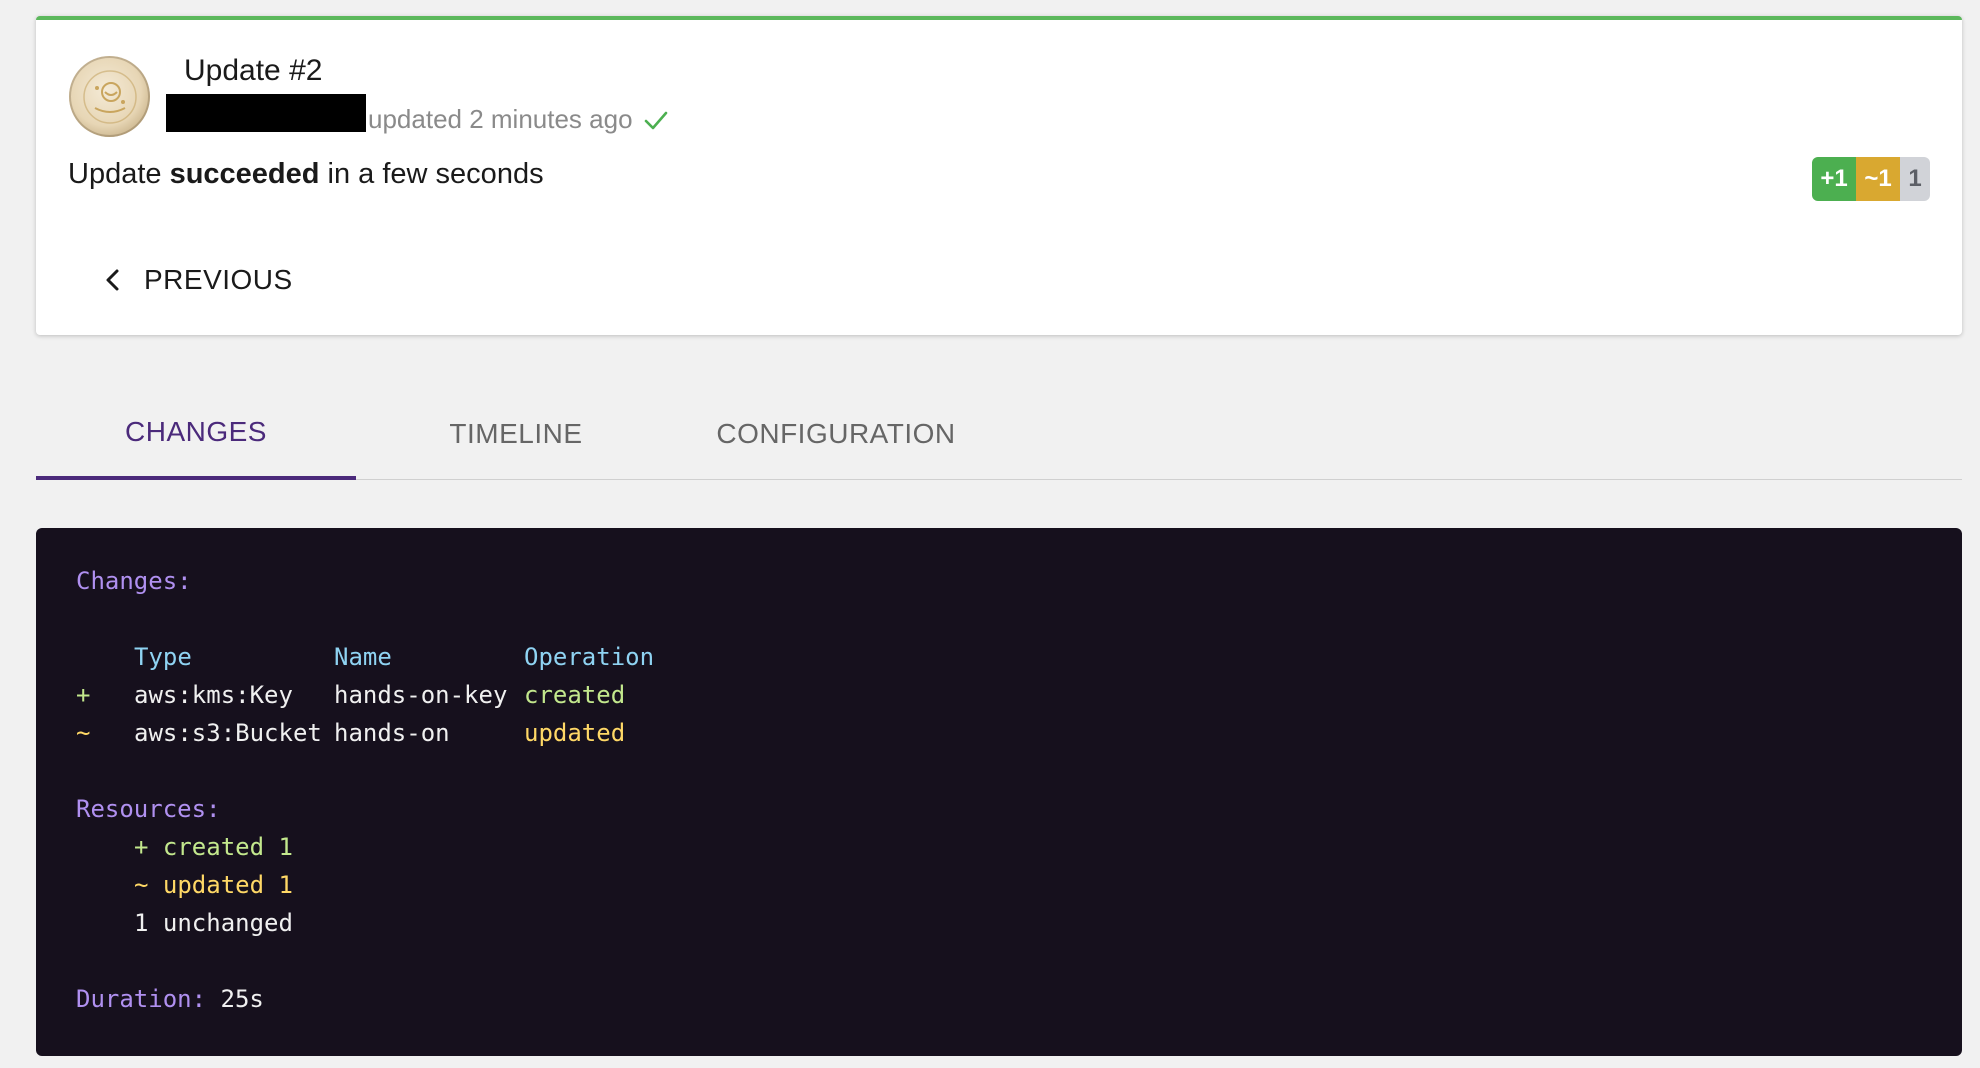 The width and height of the screenshot is (1980, 1068). Describe the element at coordinates (431, 174) in the screenshot. I see `summary-suffix: in a few seconds` at that location.